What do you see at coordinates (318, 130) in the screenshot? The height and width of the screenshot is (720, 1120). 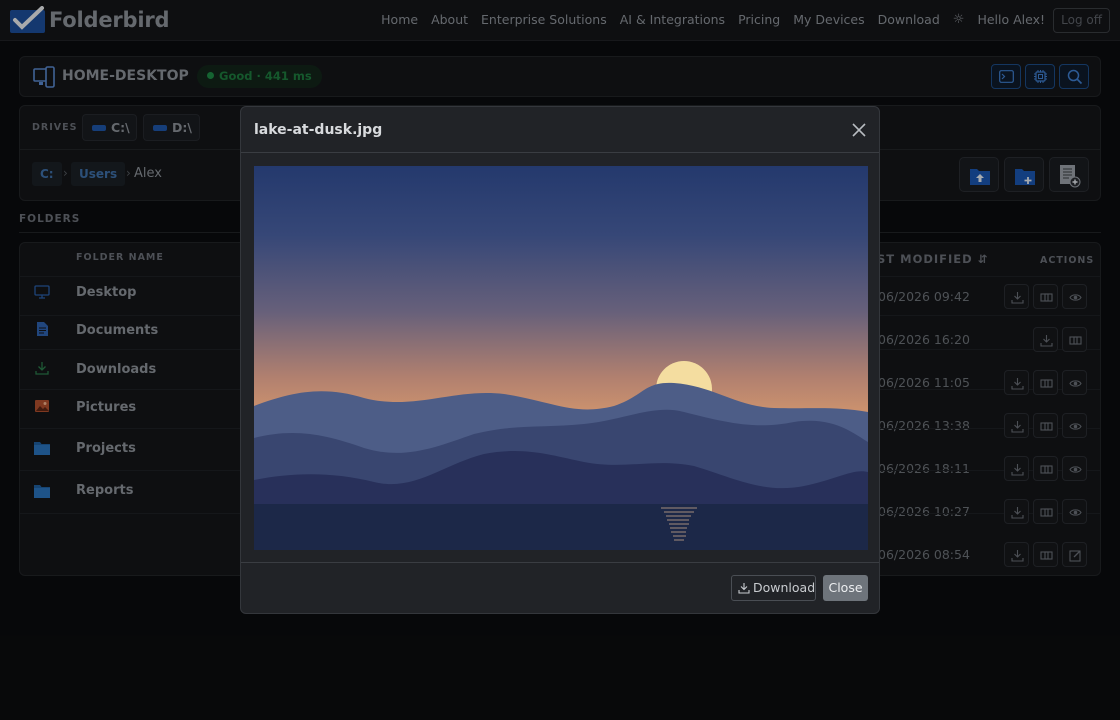 I see `modal-title: lake-at-dusk.jpg` at bounding box center [318, 130].